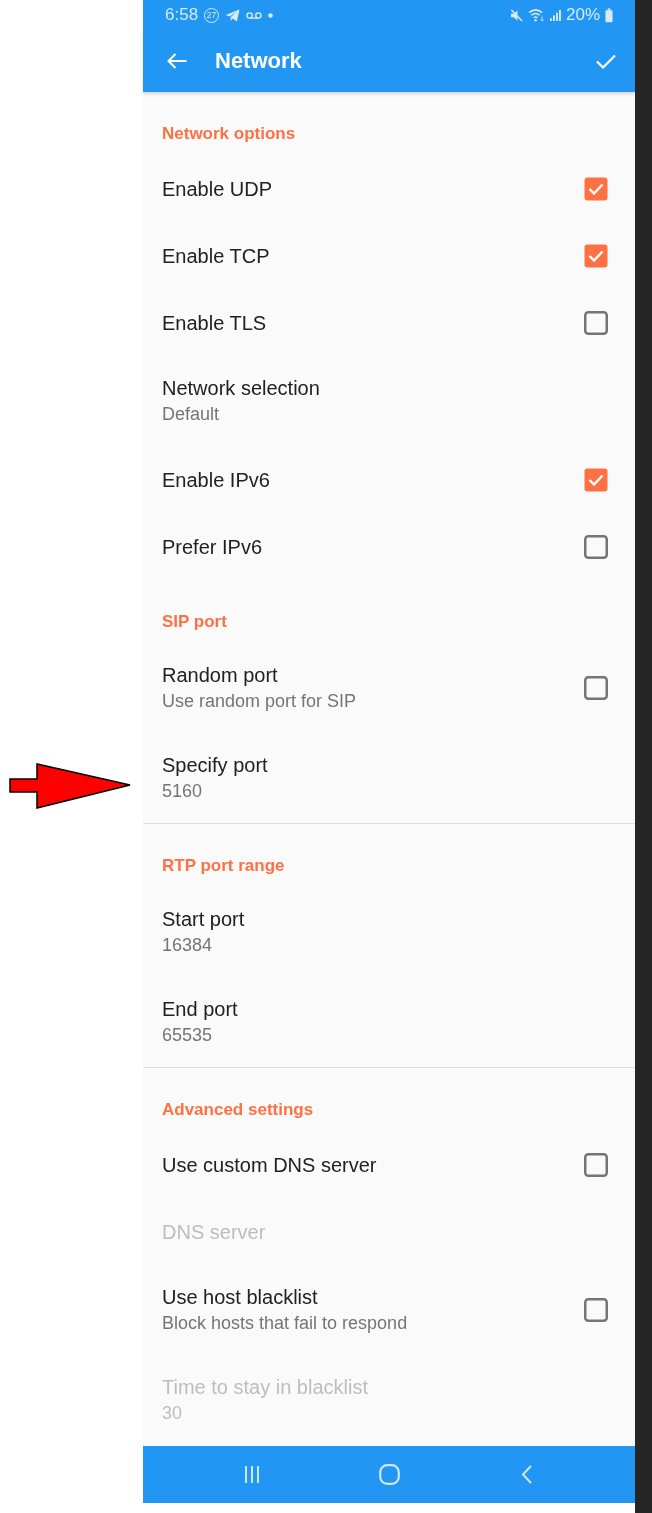 The width and height of the screenshot is (652, 1513). I want to click on setting-title: Use custom DNS server, so click(269, 1164).